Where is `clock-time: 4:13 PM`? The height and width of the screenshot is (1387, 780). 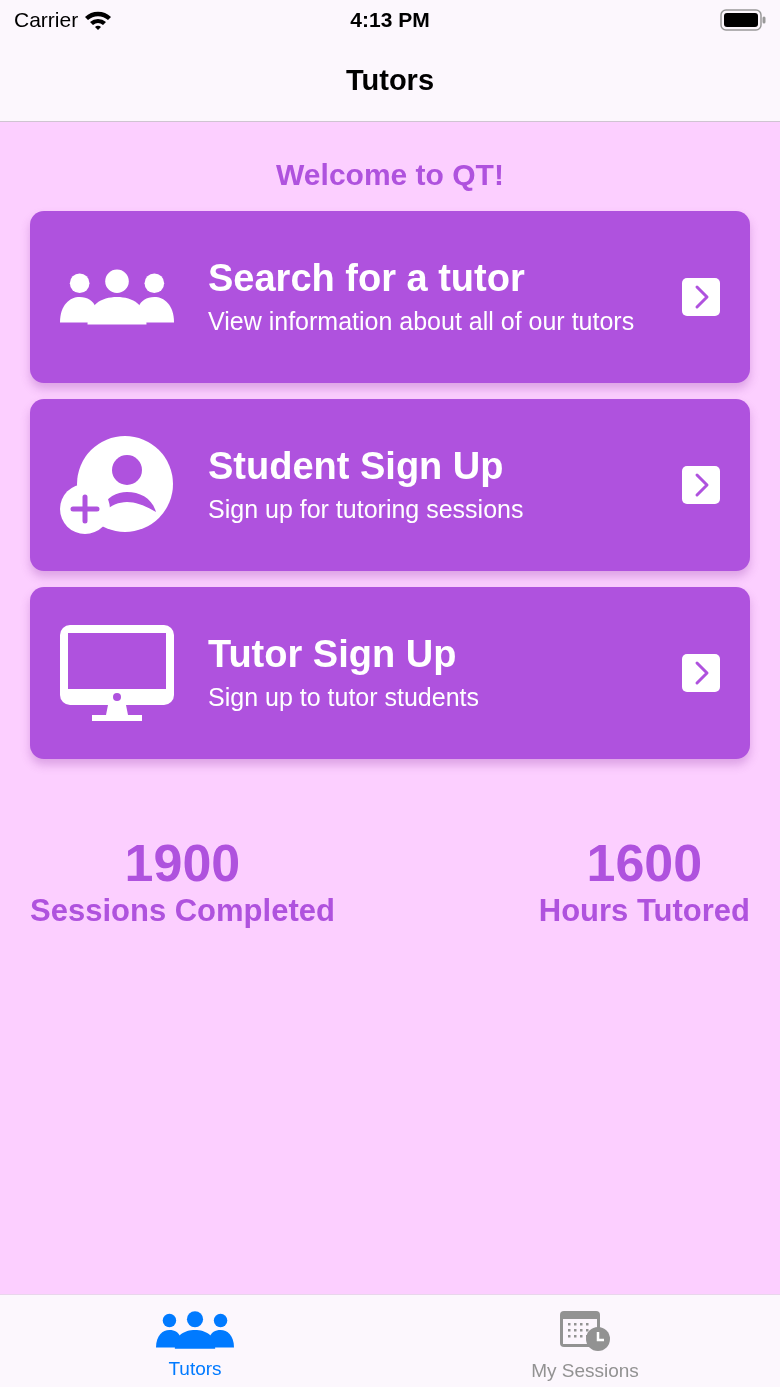
clock-time: 4:13 PM is located at coordinates (390, 20).